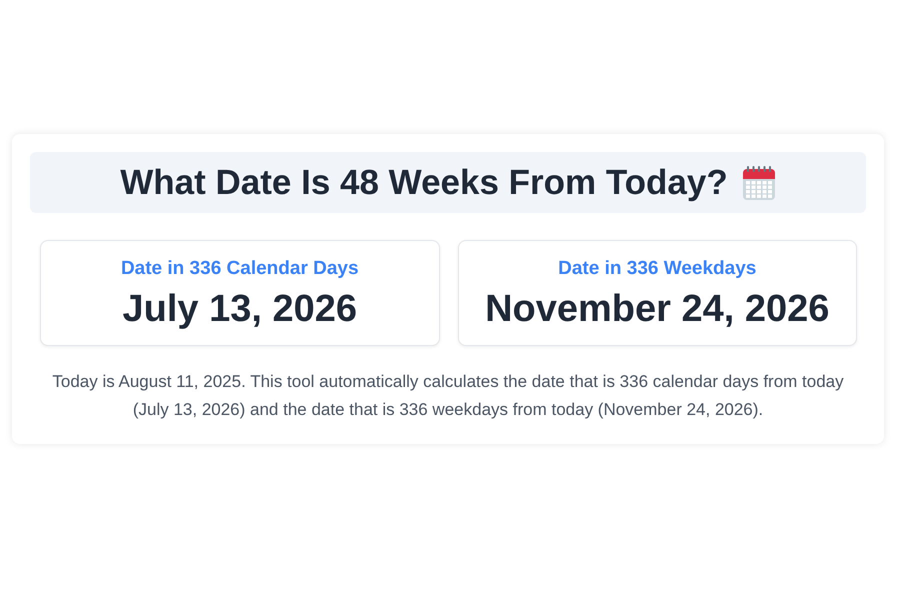 This screenshot has height=600, width=900. I want to click on result-label: Date in 336 Calendar Days, so click(239, 269).